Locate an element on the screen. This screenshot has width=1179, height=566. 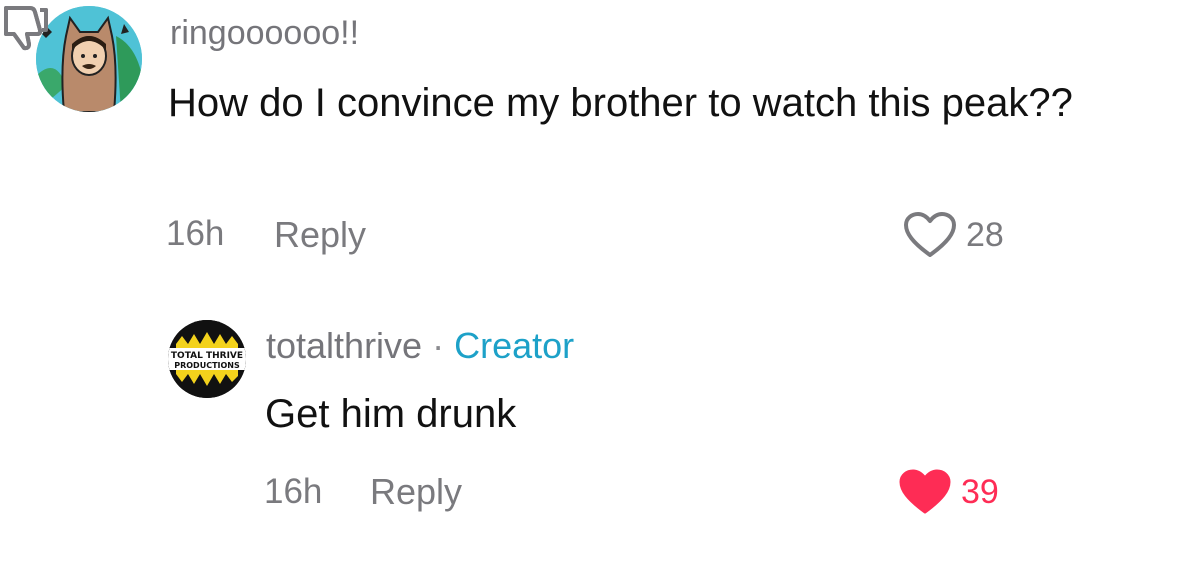
like-button: 39 is located at coordinates (948, 492).